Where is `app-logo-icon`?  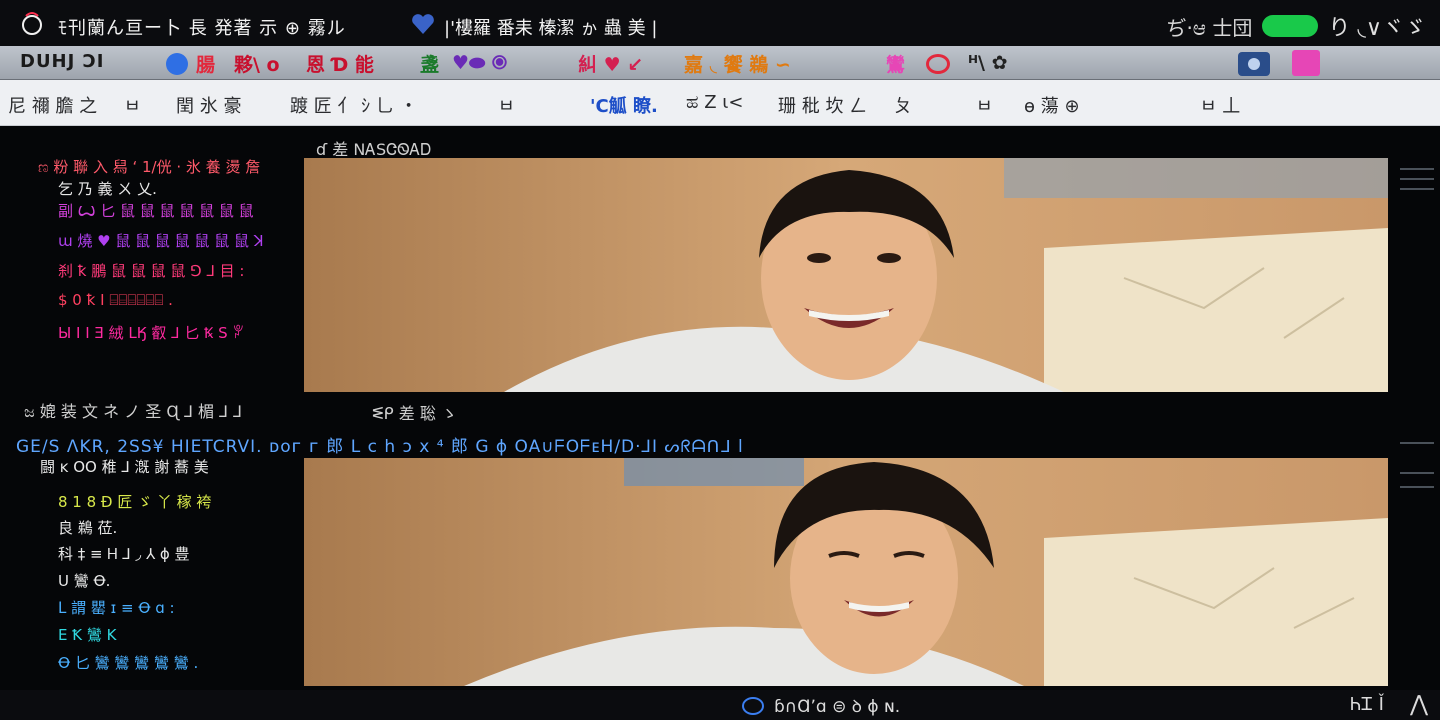
app-logo-icon is located at coordinates (32, 23).